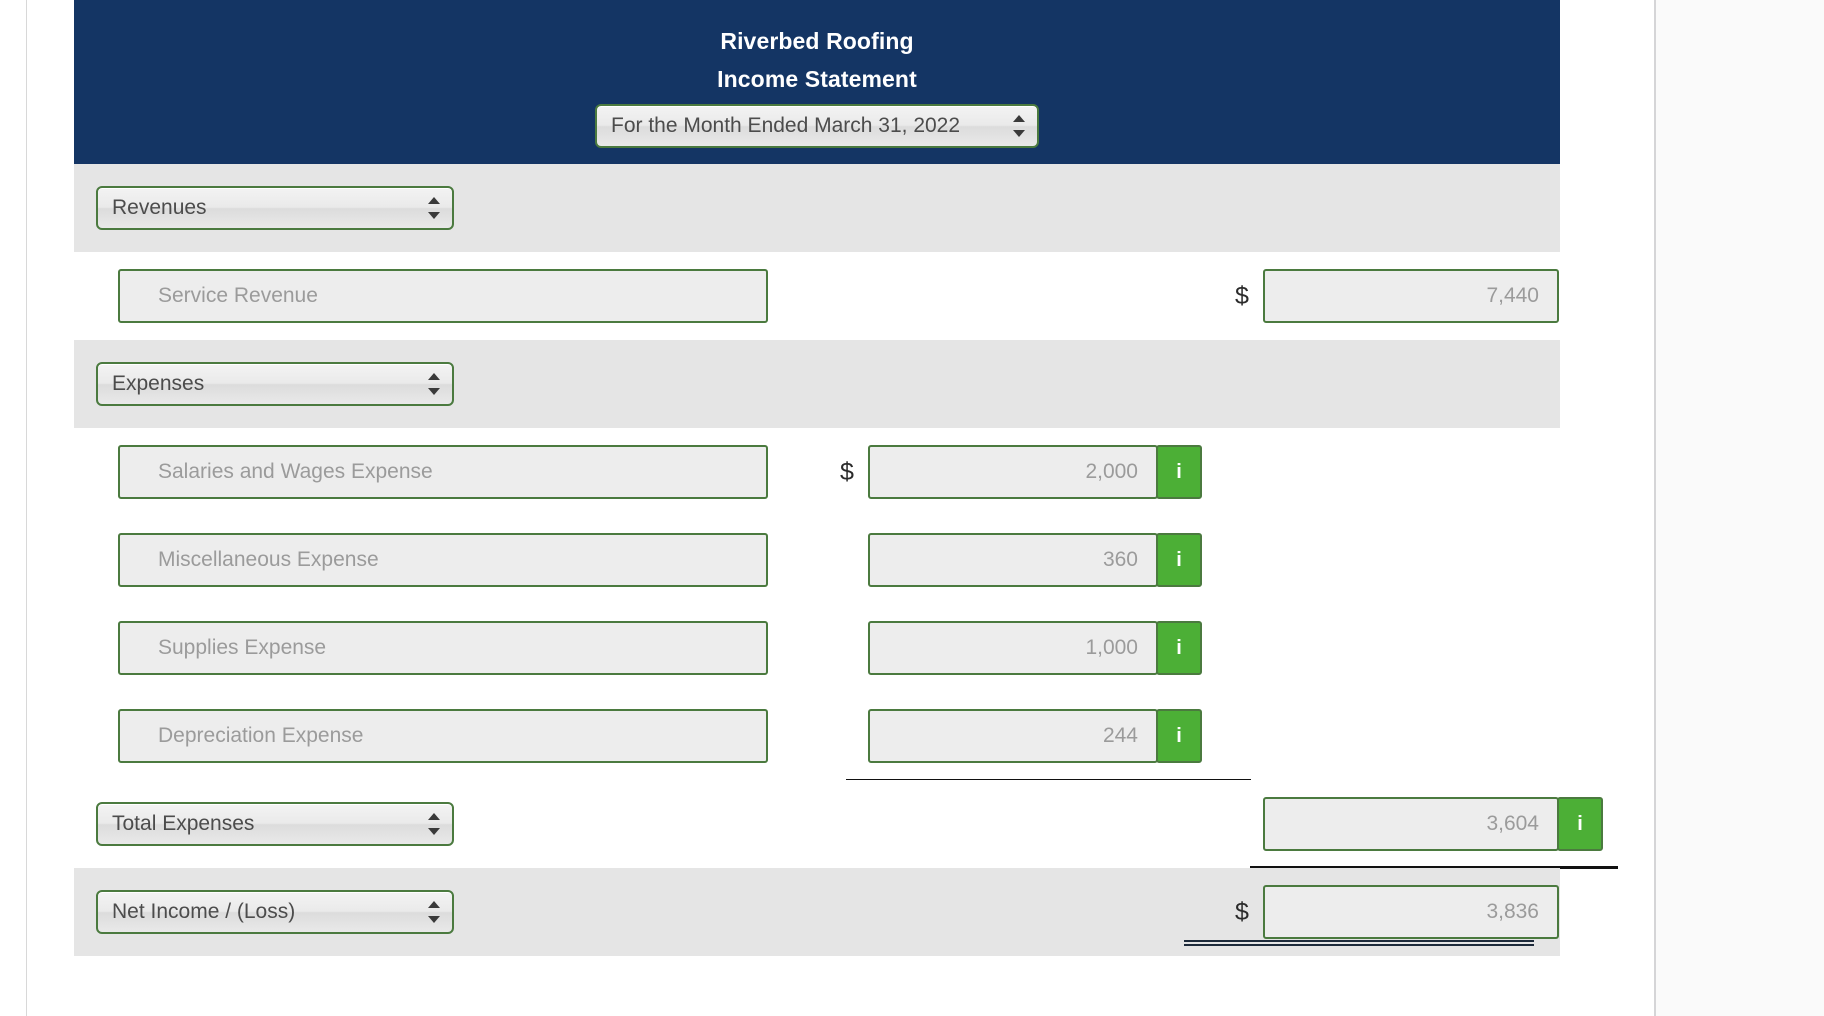  I want to click on expenses-section-select: Expenses, so click(275, 384).